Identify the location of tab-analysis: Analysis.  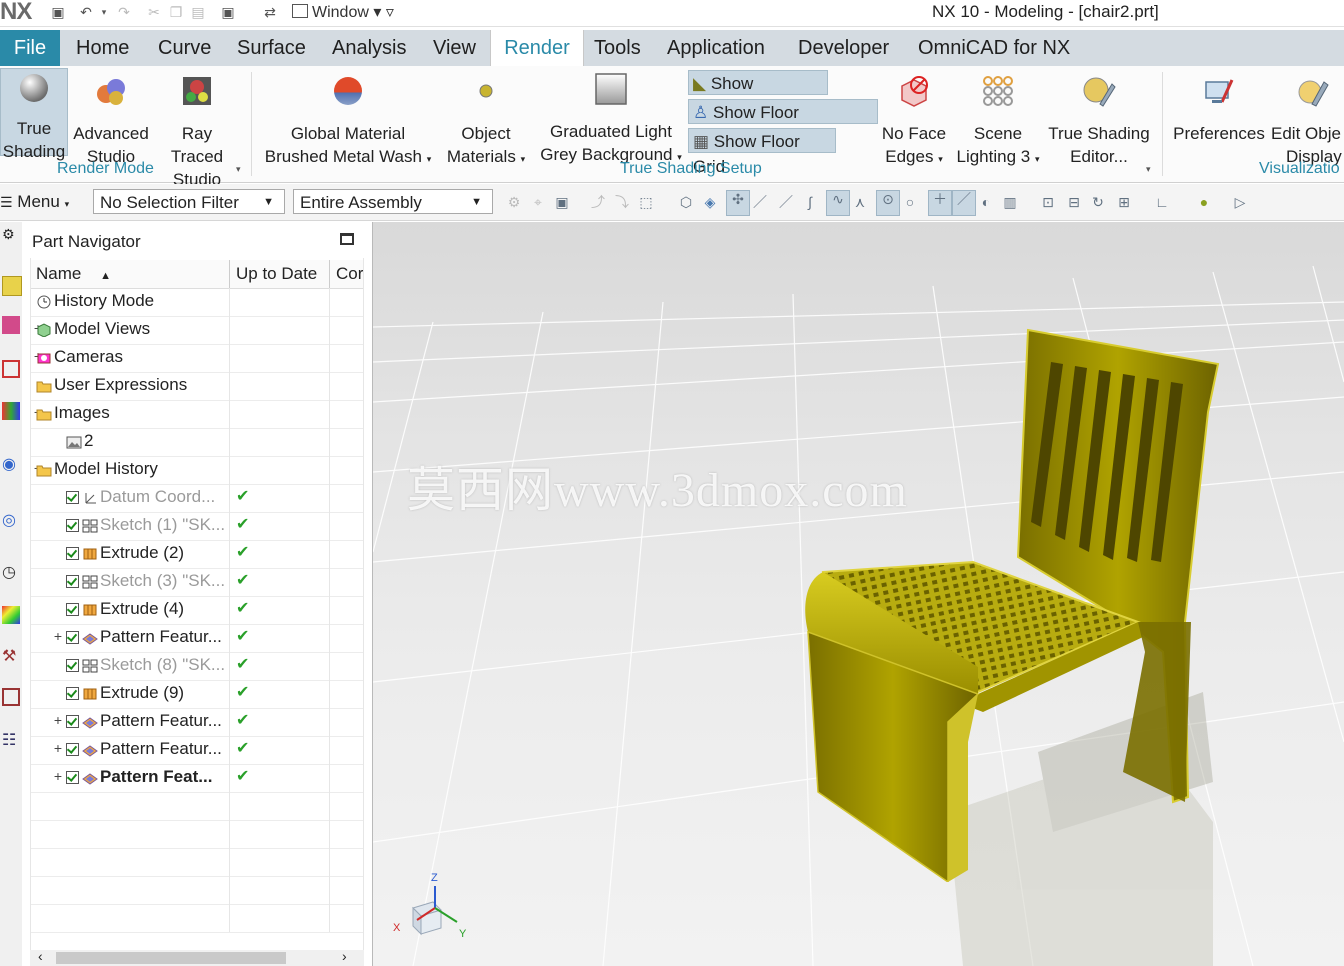
(369, 48).